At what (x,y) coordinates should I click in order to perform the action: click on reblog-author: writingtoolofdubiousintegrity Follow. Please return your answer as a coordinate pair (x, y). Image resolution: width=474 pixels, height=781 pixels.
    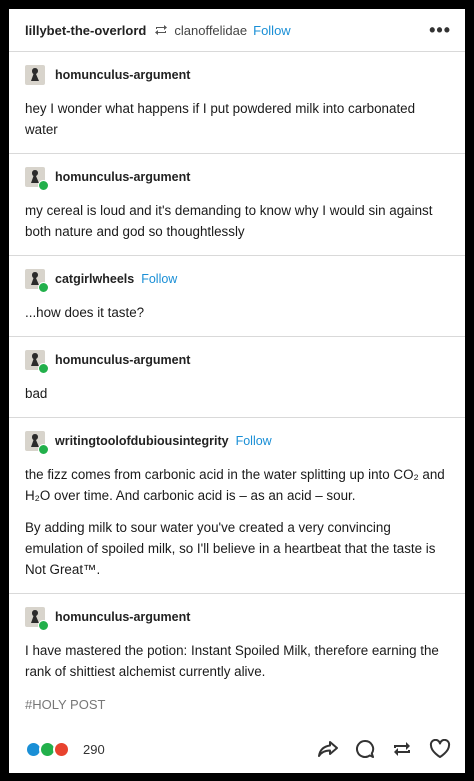
    Looking at the image, I should click on (237, 442).